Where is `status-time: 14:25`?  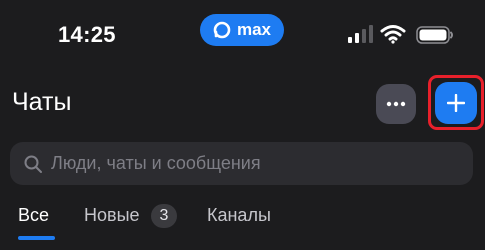
status-time: 14:25 is located at coordinates (87, 34).